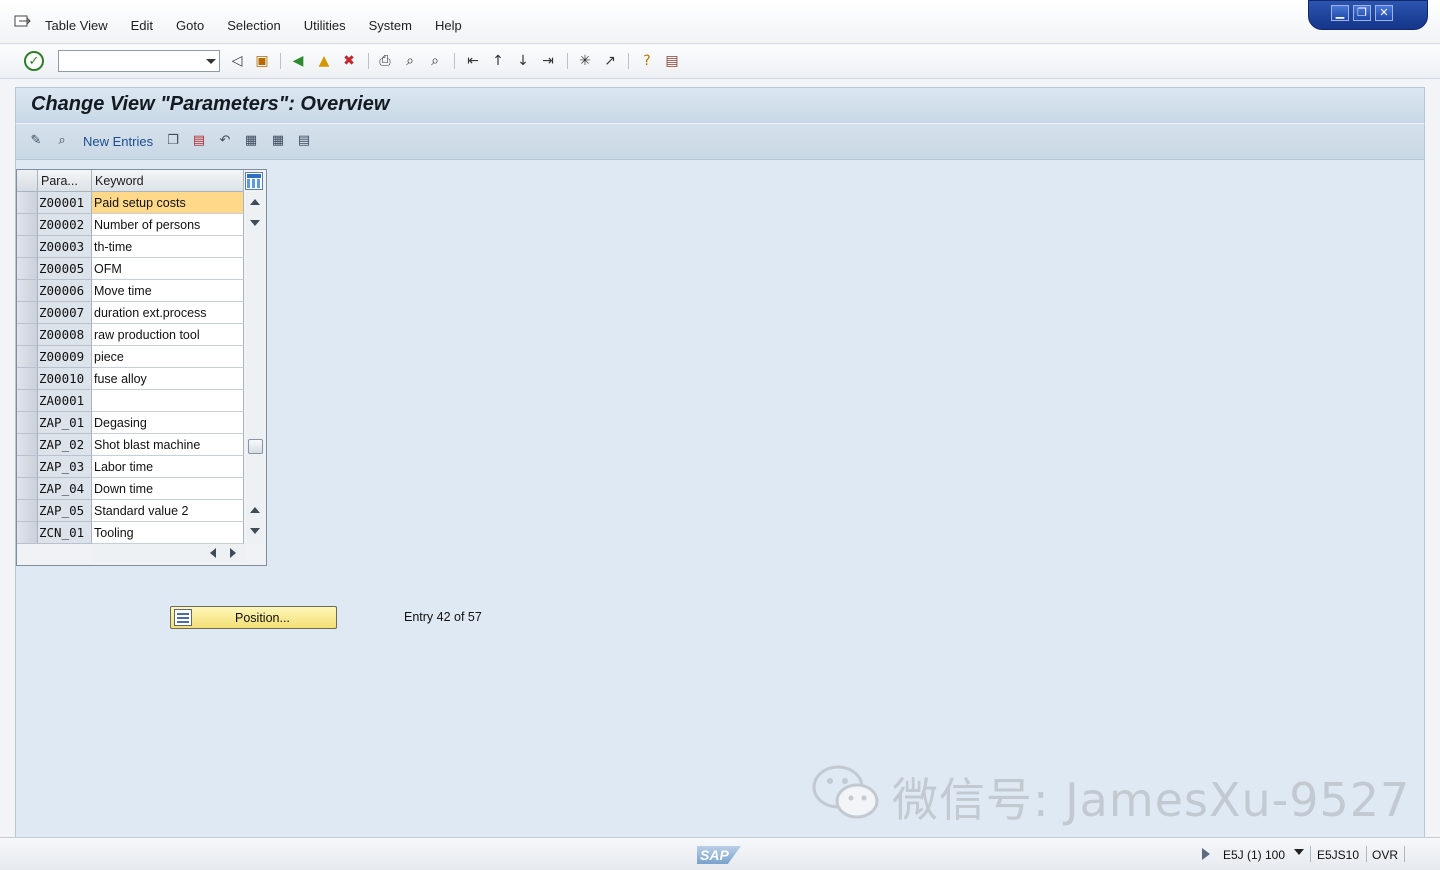 This screenshot has width=1440, height=870. What do you see at coordinates (324, 61) in the screenshot?
I see `exit-icon: ▲` at bounding box center [324, 61].